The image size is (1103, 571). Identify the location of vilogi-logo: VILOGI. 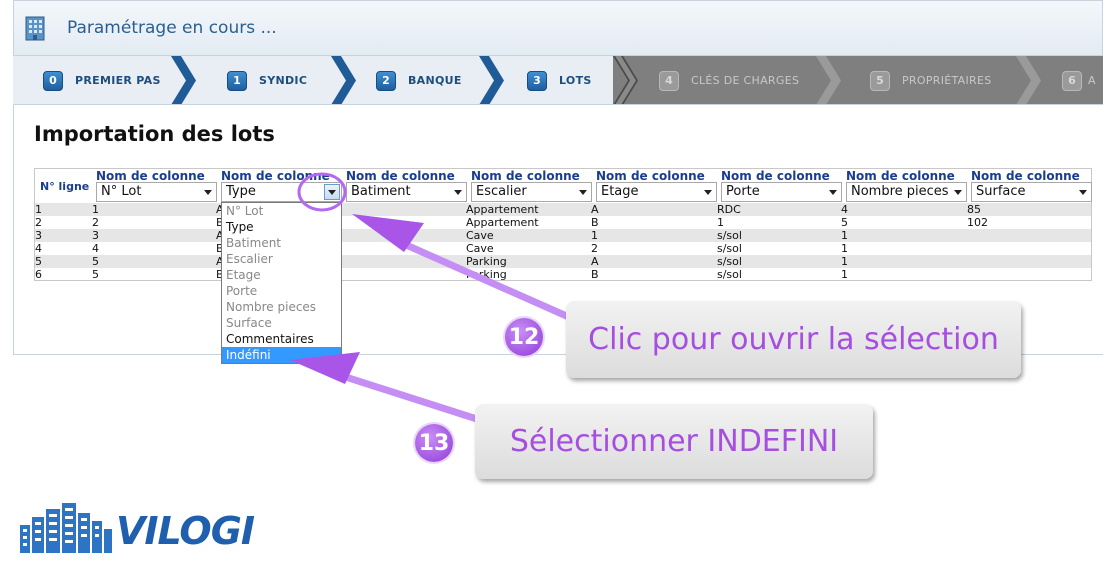
(137, 529).